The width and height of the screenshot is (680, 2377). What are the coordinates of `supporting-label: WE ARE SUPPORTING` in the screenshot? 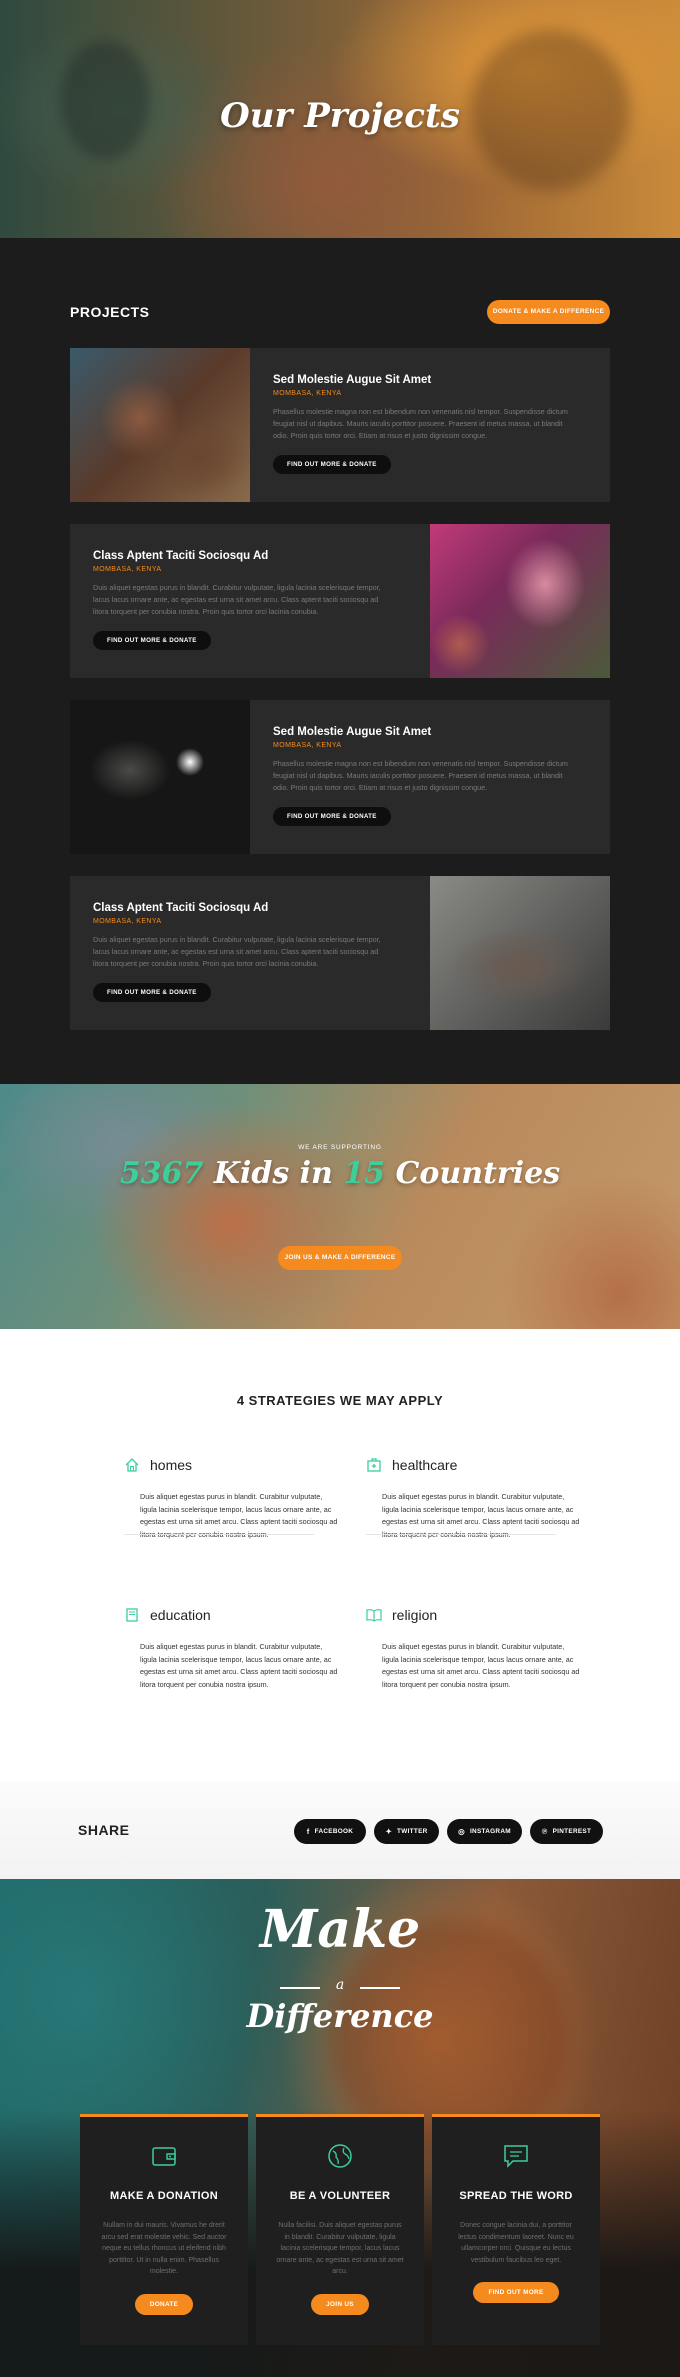 It's located at (340, 1147).